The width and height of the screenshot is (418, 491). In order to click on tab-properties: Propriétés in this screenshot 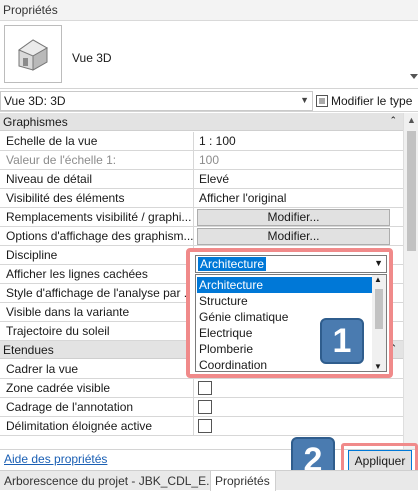, I will do `click(243, 481)`.